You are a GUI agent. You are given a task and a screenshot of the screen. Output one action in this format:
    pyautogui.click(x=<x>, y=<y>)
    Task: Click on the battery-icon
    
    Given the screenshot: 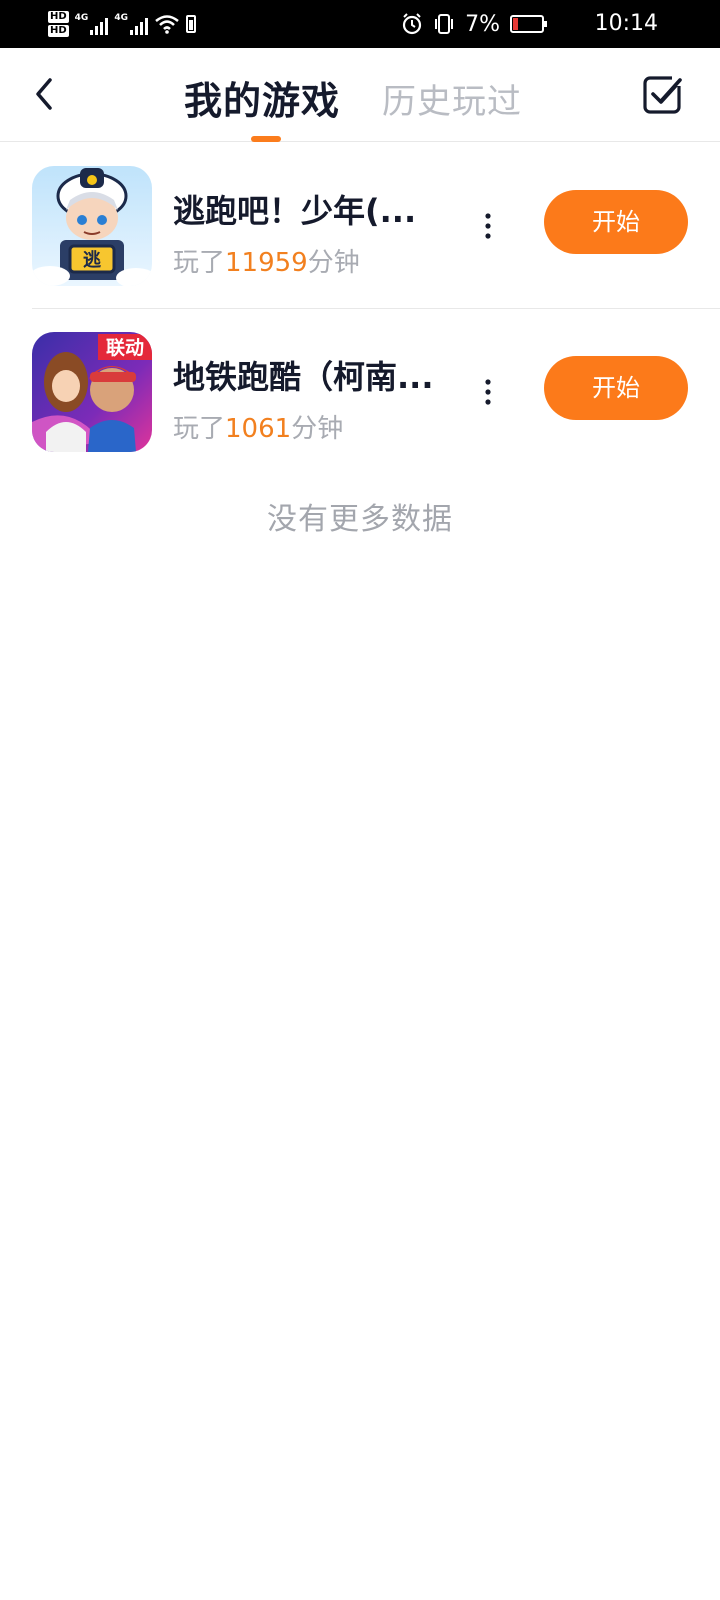 What is the action you would take?
    pyautogui.click(x=528, y=24)
    